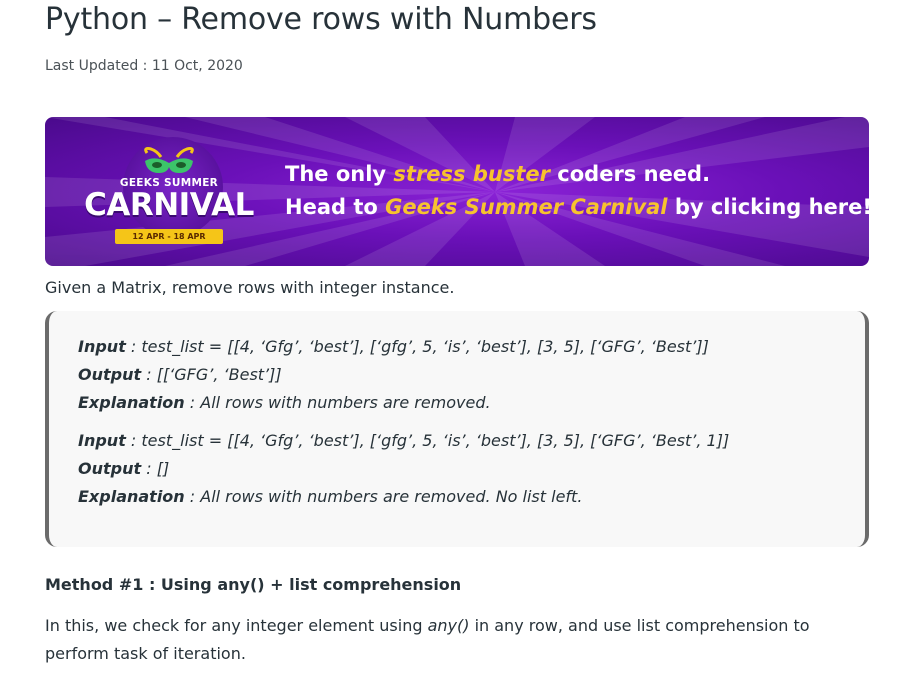 This screenshot has width=913, height=677. Describe the element at coordinates (144, 66) in the screenshot. I see `last-updated-text: Last Updated : 11 Oct, 2020` at that location.